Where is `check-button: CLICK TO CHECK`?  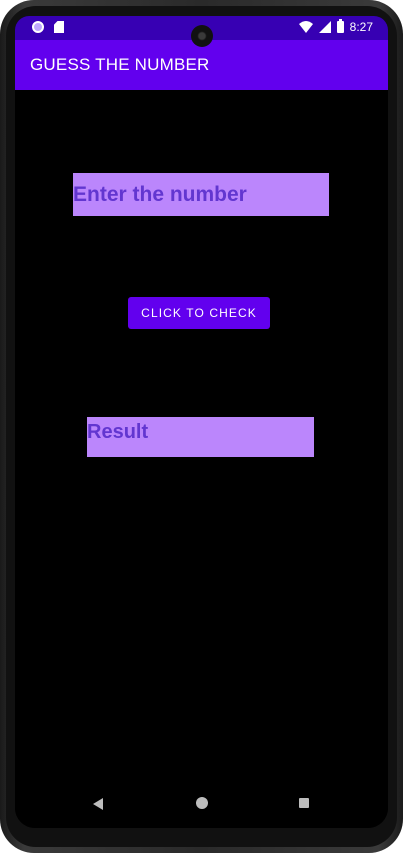 check-button: CLICK TO CHECK is located at coordinates (199, 313).